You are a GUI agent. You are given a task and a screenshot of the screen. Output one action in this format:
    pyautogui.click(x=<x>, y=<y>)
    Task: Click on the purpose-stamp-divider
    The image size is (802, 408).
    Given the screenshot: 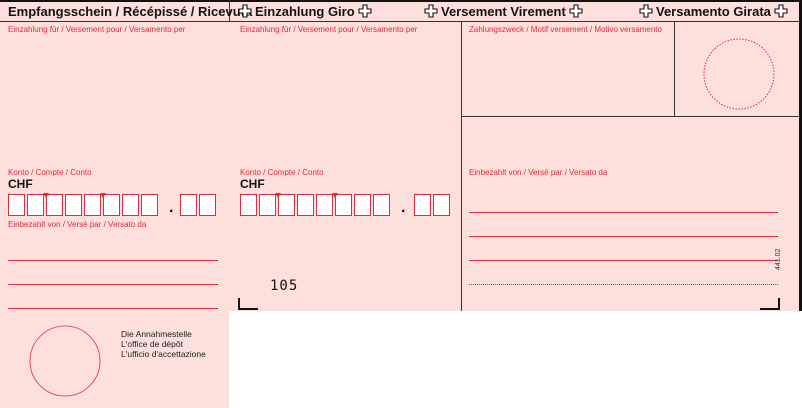 What is the action you would take?
    pyautogui.click(x=674, y=69)
    